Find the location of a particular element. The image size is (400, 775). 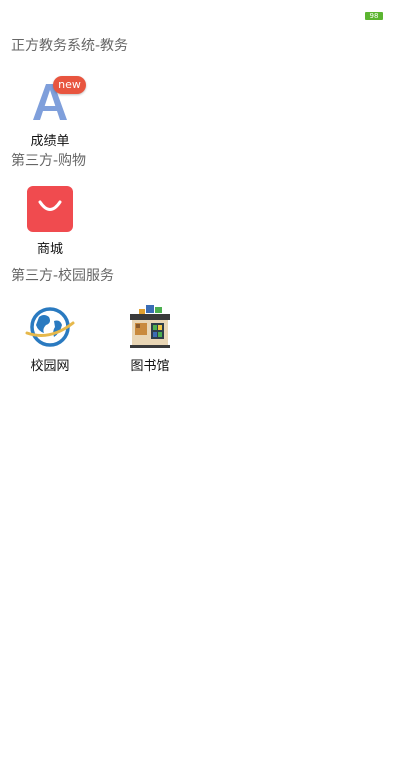

app-library: 图书馆 is located at coordinates (150, 339).